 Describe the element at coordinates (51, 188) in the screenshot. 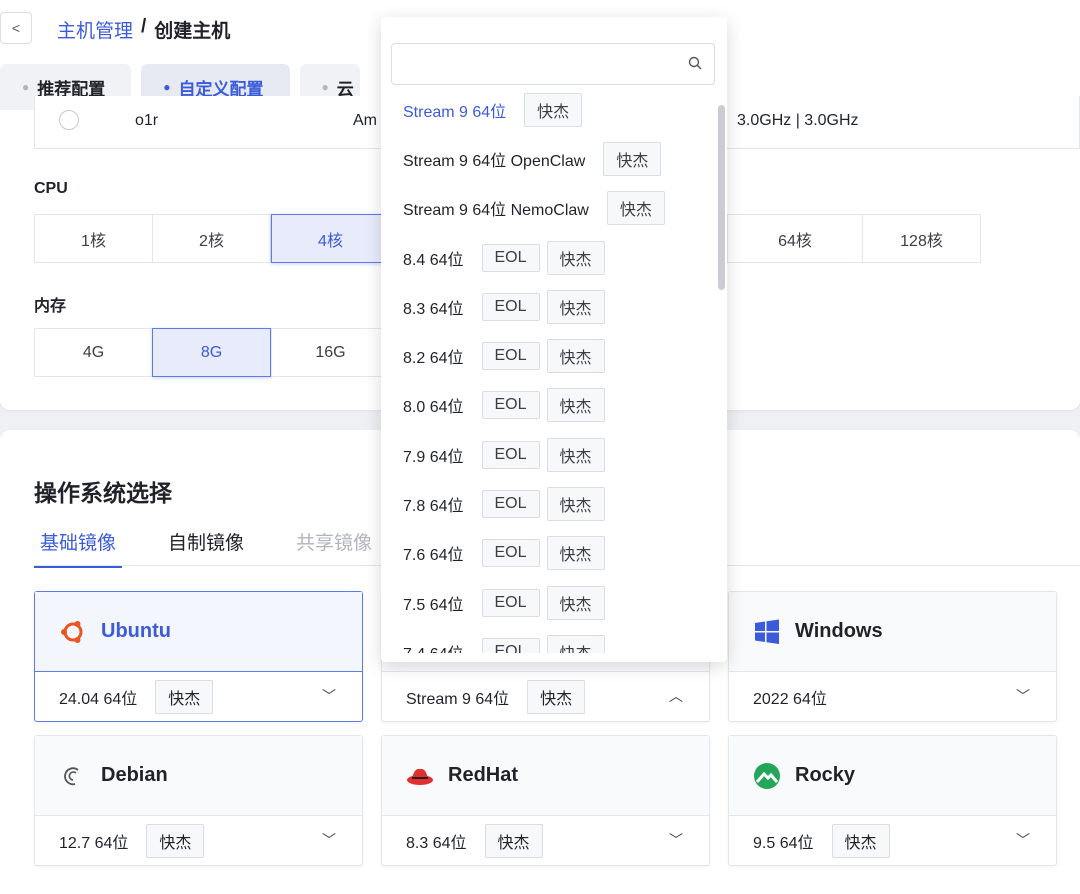

I see `cpu-label: CPU` at that location.